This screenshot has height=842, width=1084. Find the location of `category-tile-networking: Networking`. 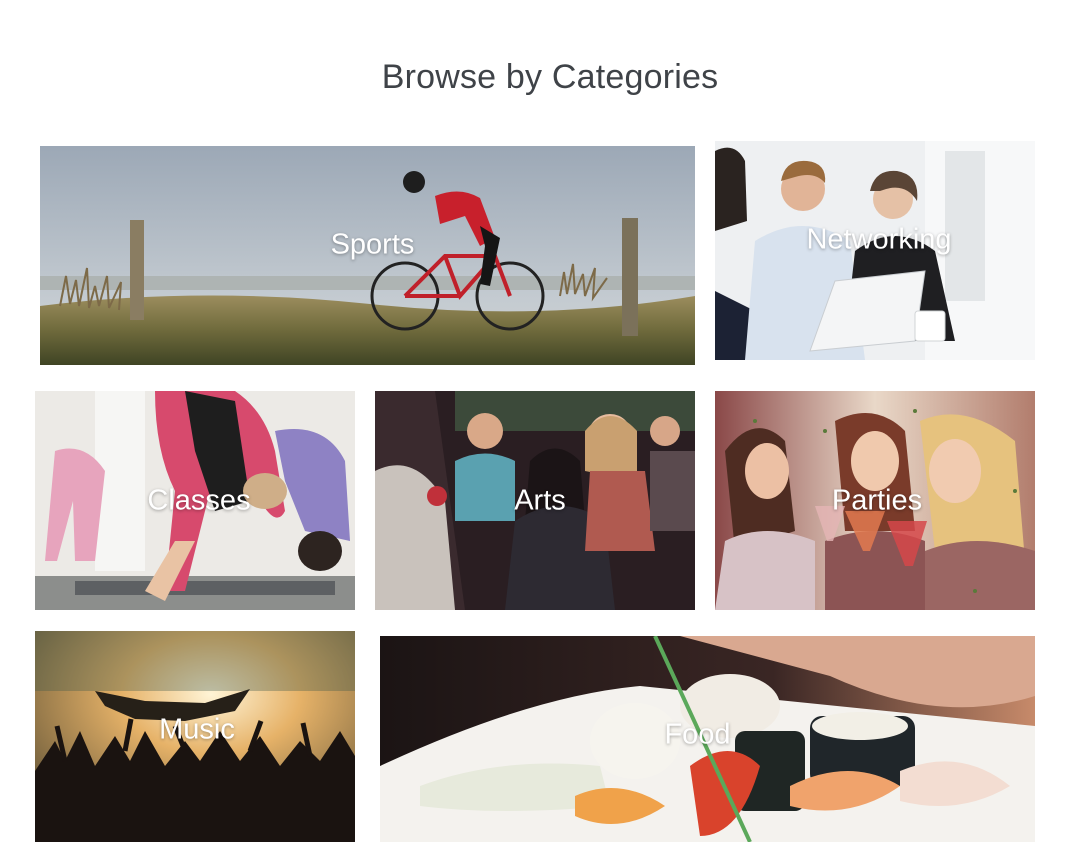

category-tile-networking: Networking is located at coordinates (875, 250).